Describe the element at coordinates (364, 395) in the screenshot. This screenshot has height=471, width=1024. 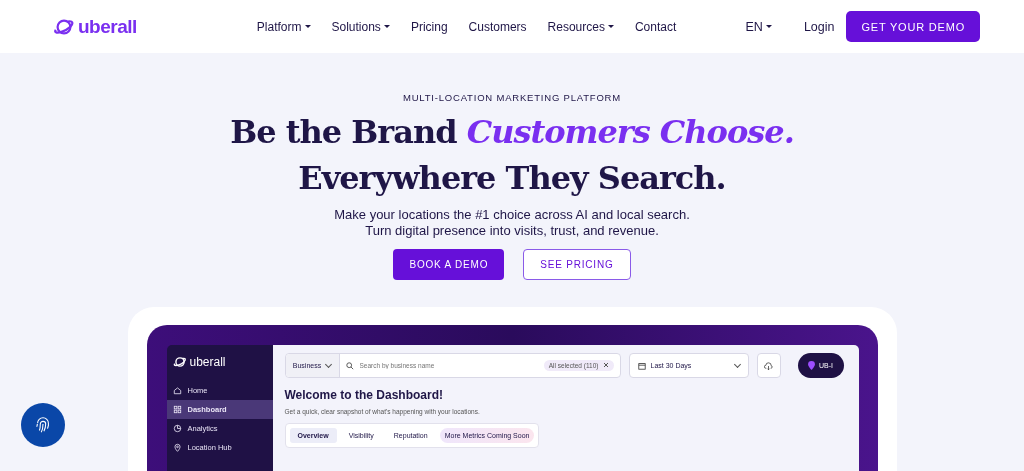
I see `dashboard-title: Welcome to the Dashboard!` at that location.